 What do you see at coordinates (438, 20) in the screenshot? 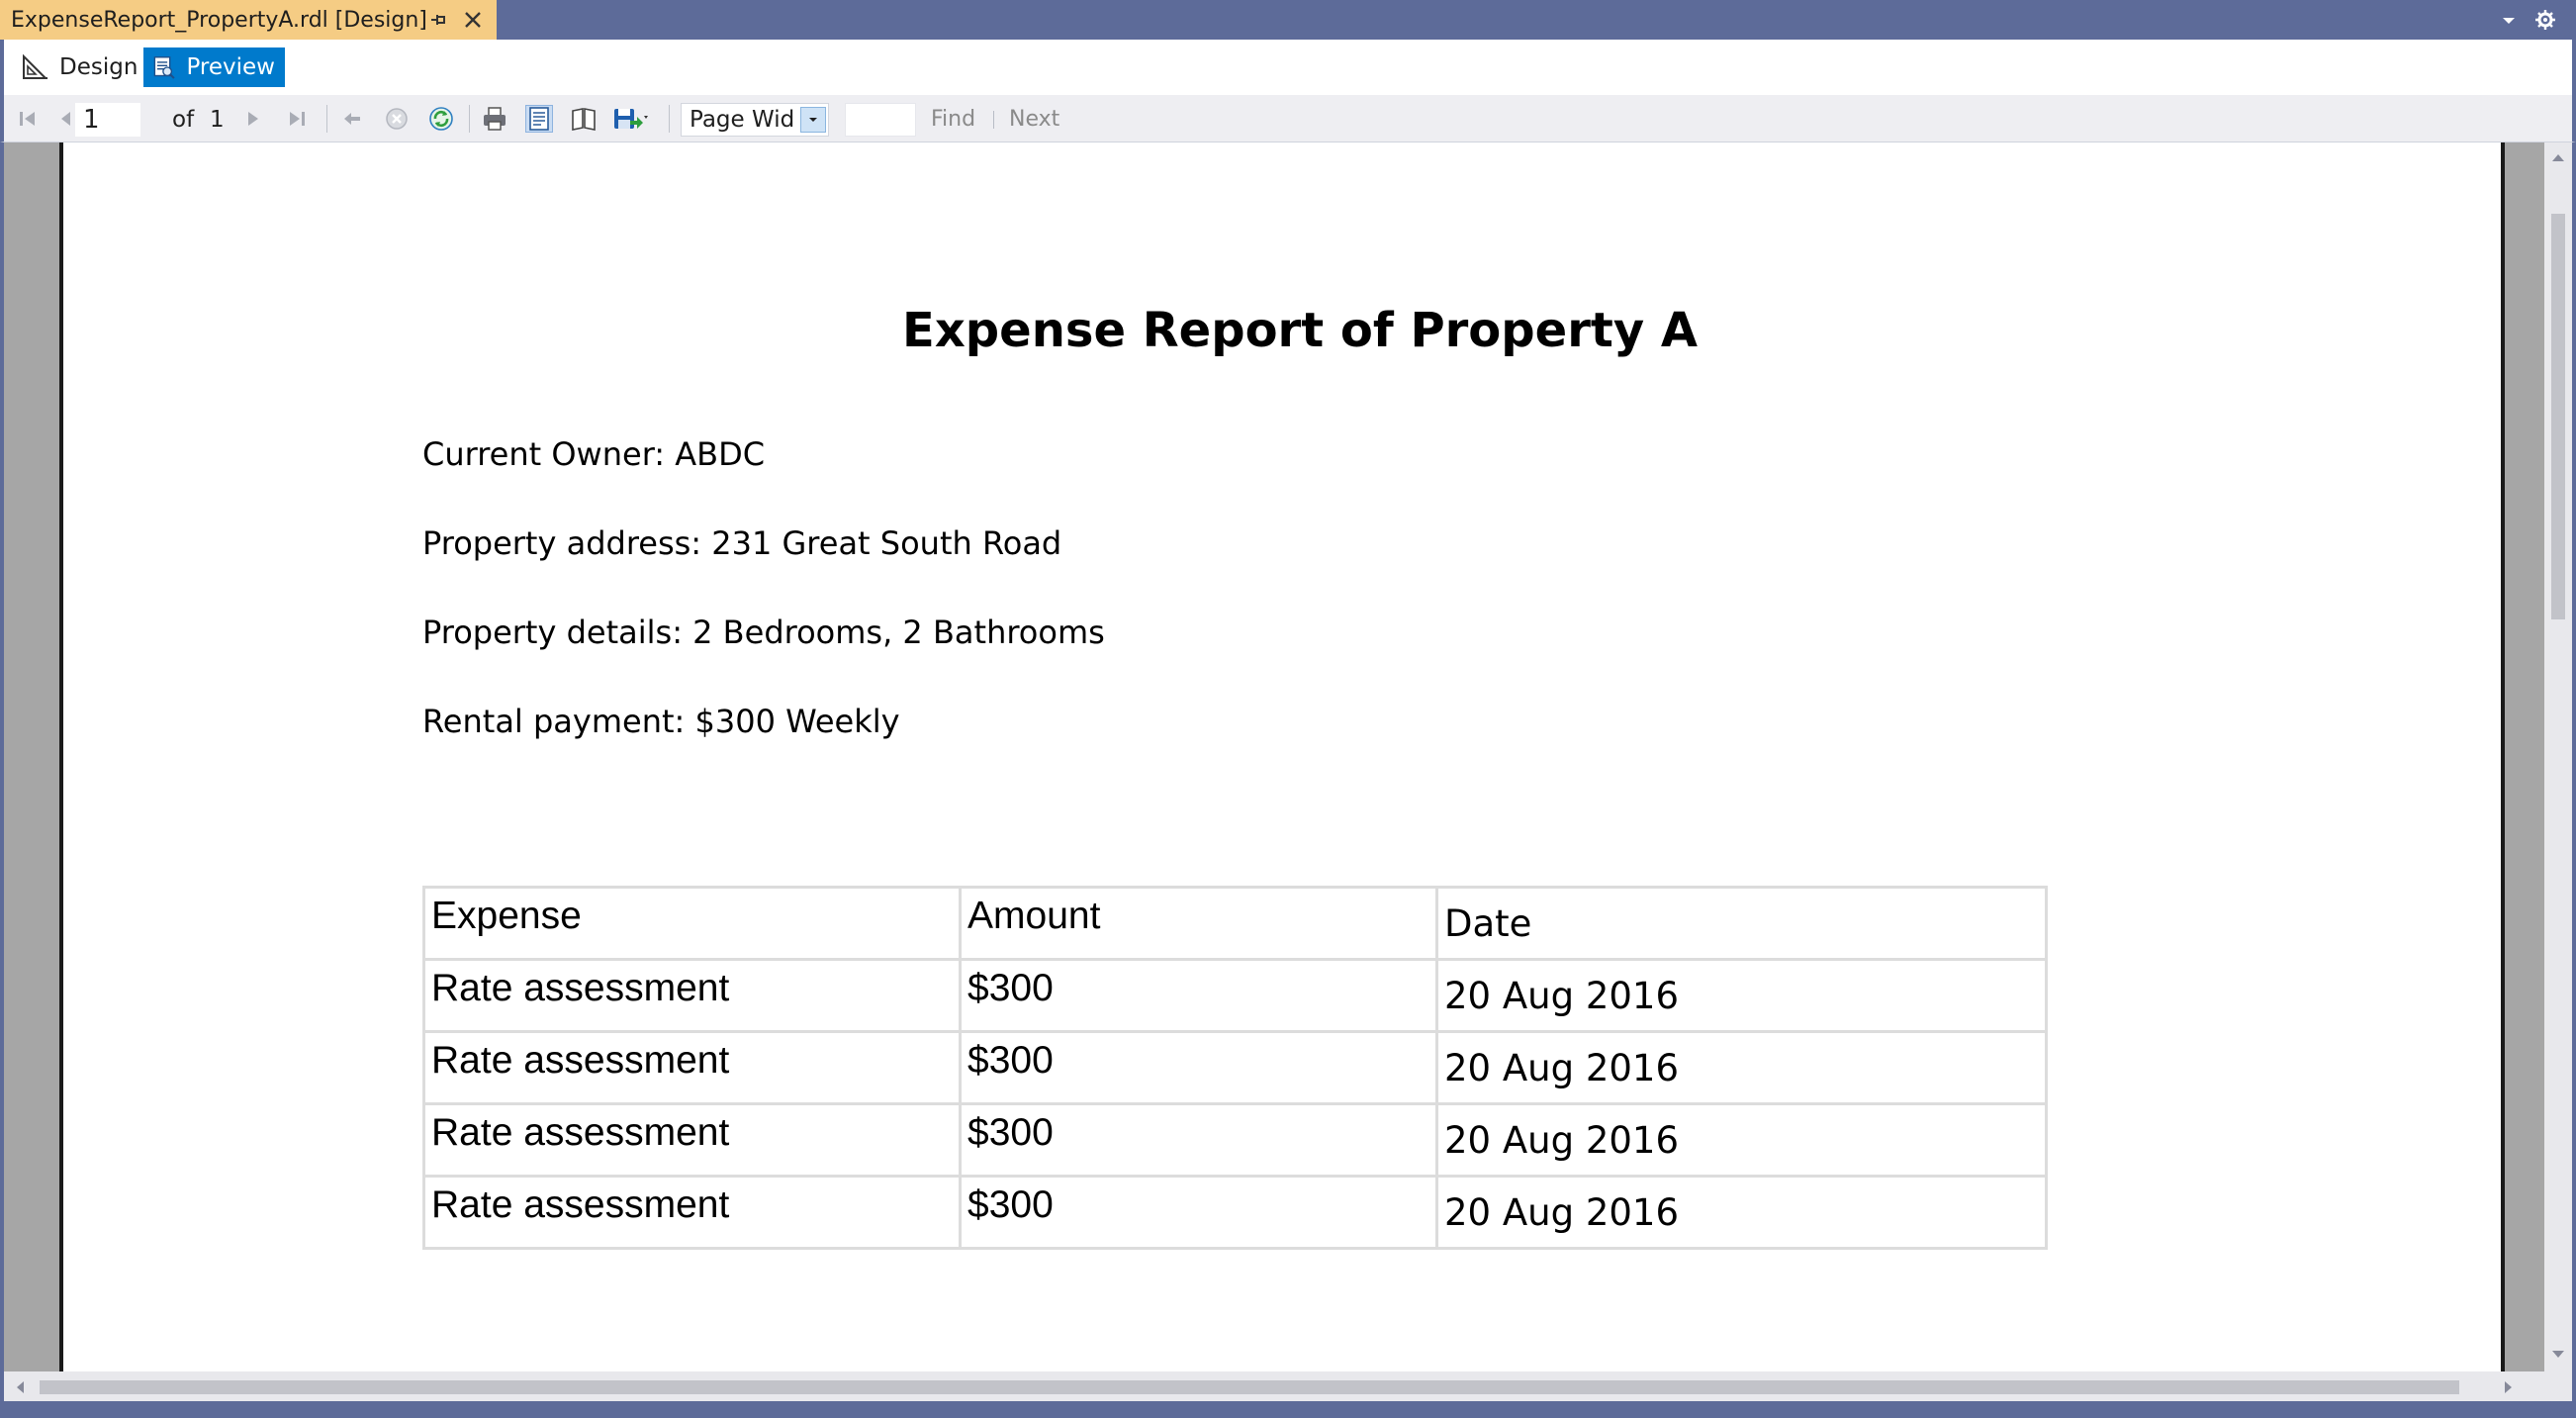
I see `pin-icon` at bounding box center [438, 20].